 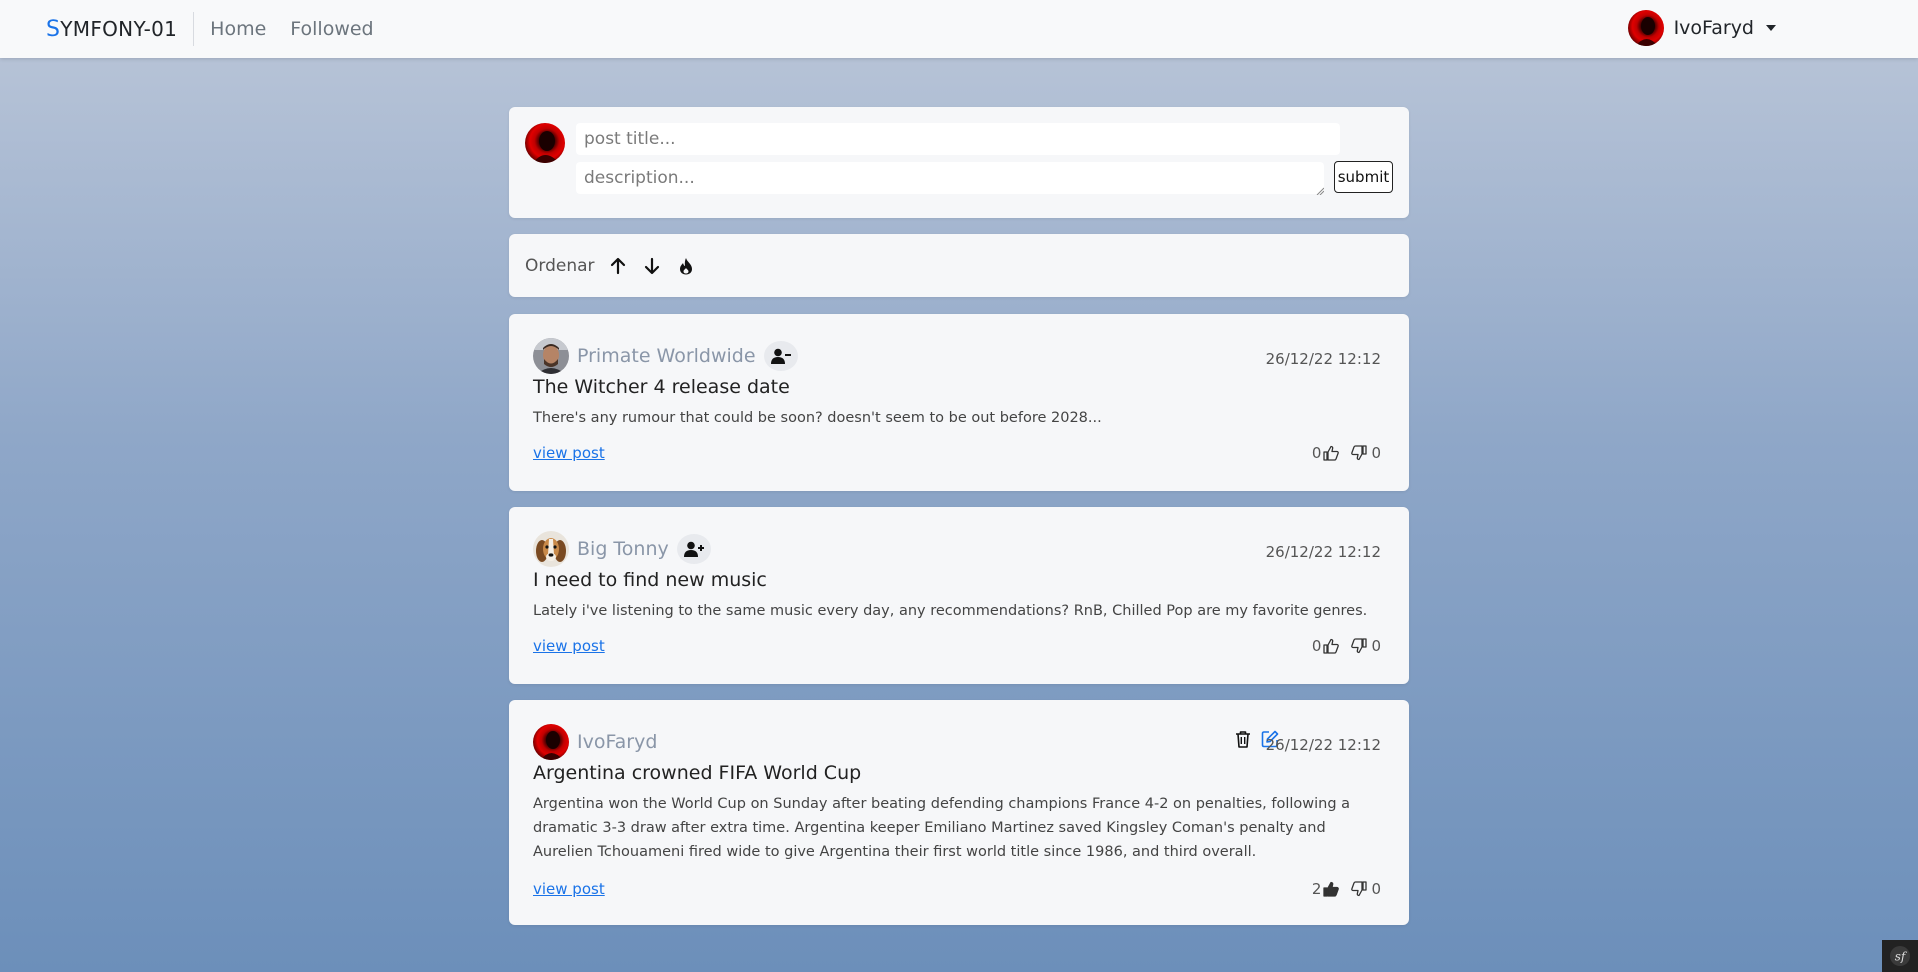 I want to click on submit-button: submit, so click(x=1363, y=177).